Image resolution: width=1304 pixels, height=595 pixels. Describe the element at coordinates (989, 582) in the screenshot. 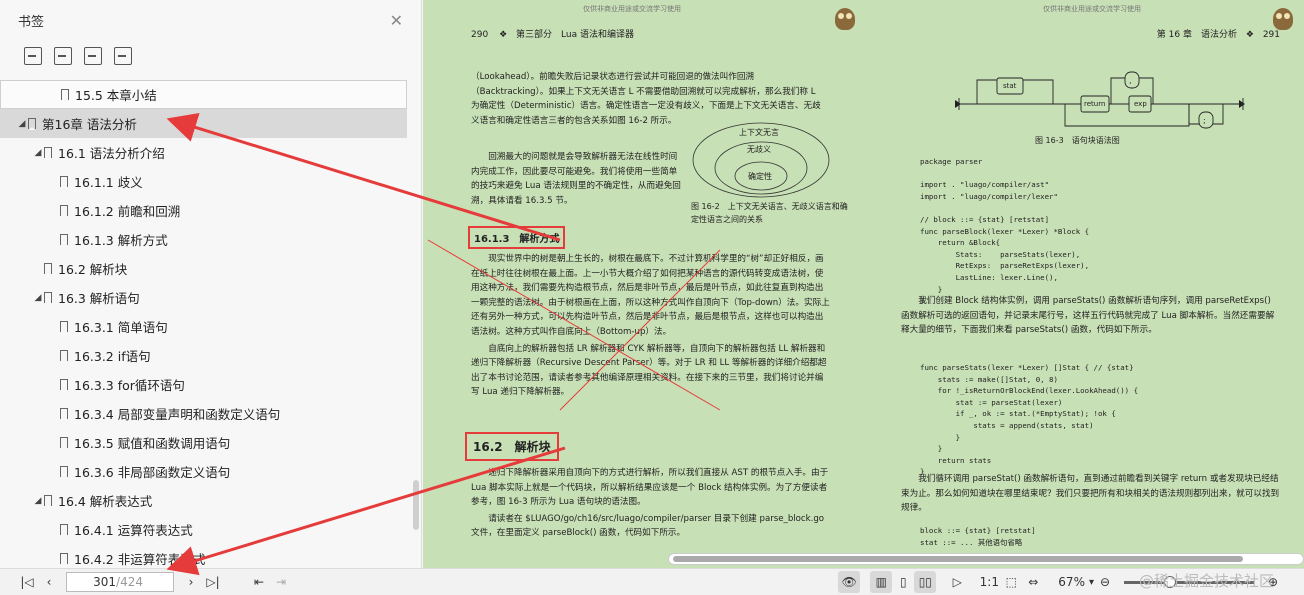

I see `actual-size-icon: 1:1` at that location.